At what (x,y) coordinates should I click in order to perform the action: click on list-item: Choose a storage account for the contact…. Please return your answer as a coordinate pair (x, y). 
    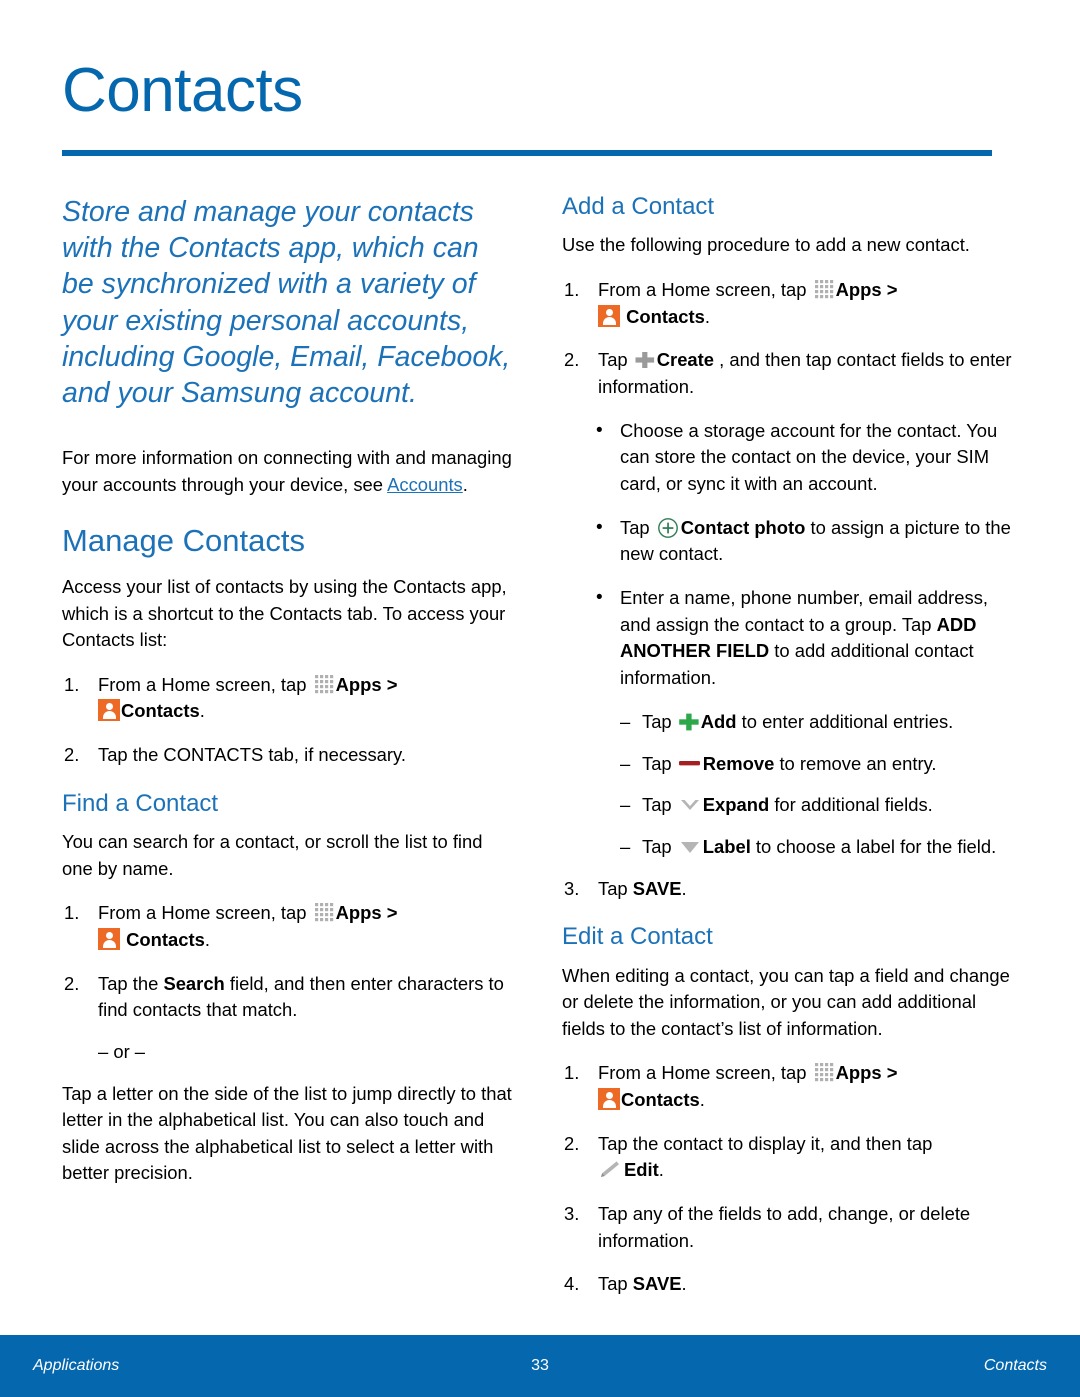
    Looking at the image, I should click on (805, 457).